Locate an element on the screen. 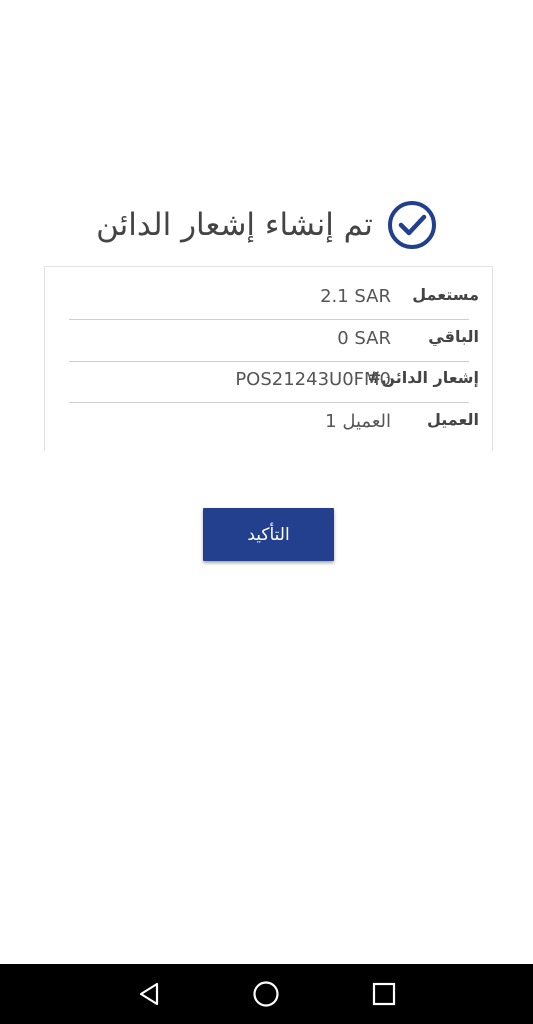  detail-row-credit-note-number: إشعار الدائن# POS21243U0FM0 is located at coordinates (274, 381).